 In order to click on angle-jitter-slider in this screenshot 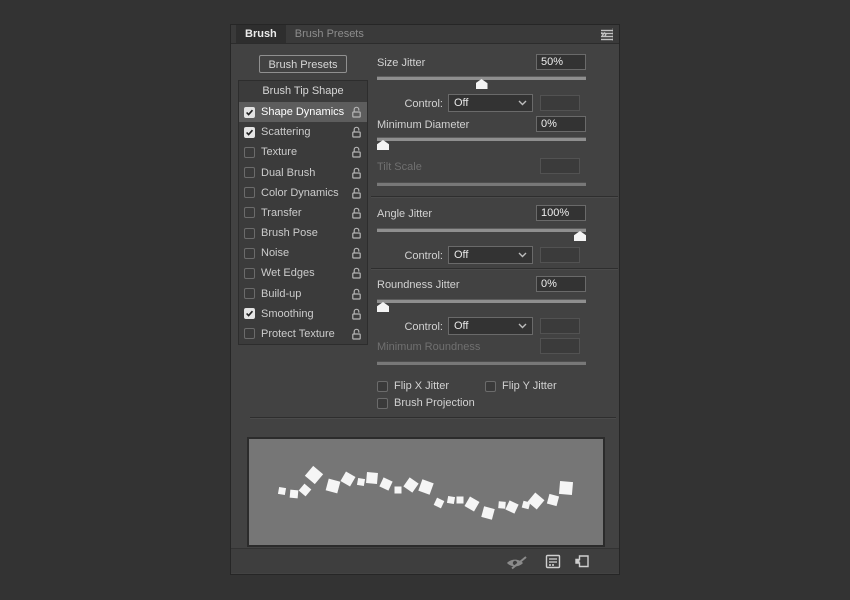, I will do `click(481, 235)`.